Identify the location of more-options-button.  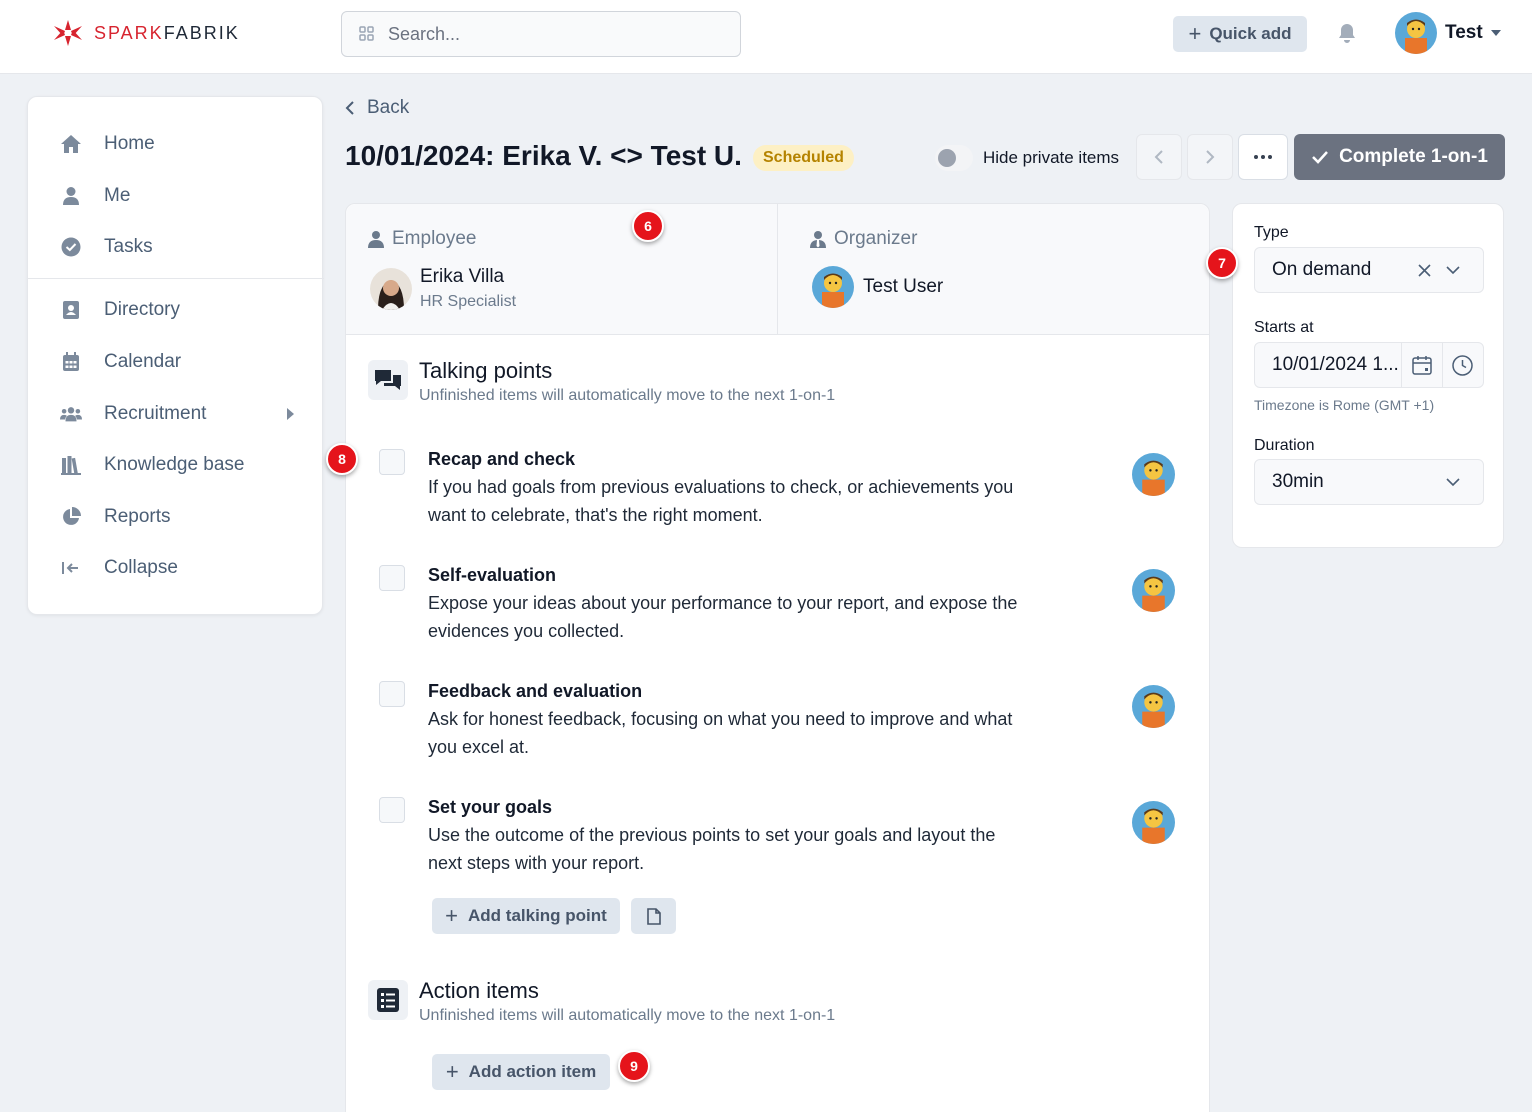
(1263, 157).